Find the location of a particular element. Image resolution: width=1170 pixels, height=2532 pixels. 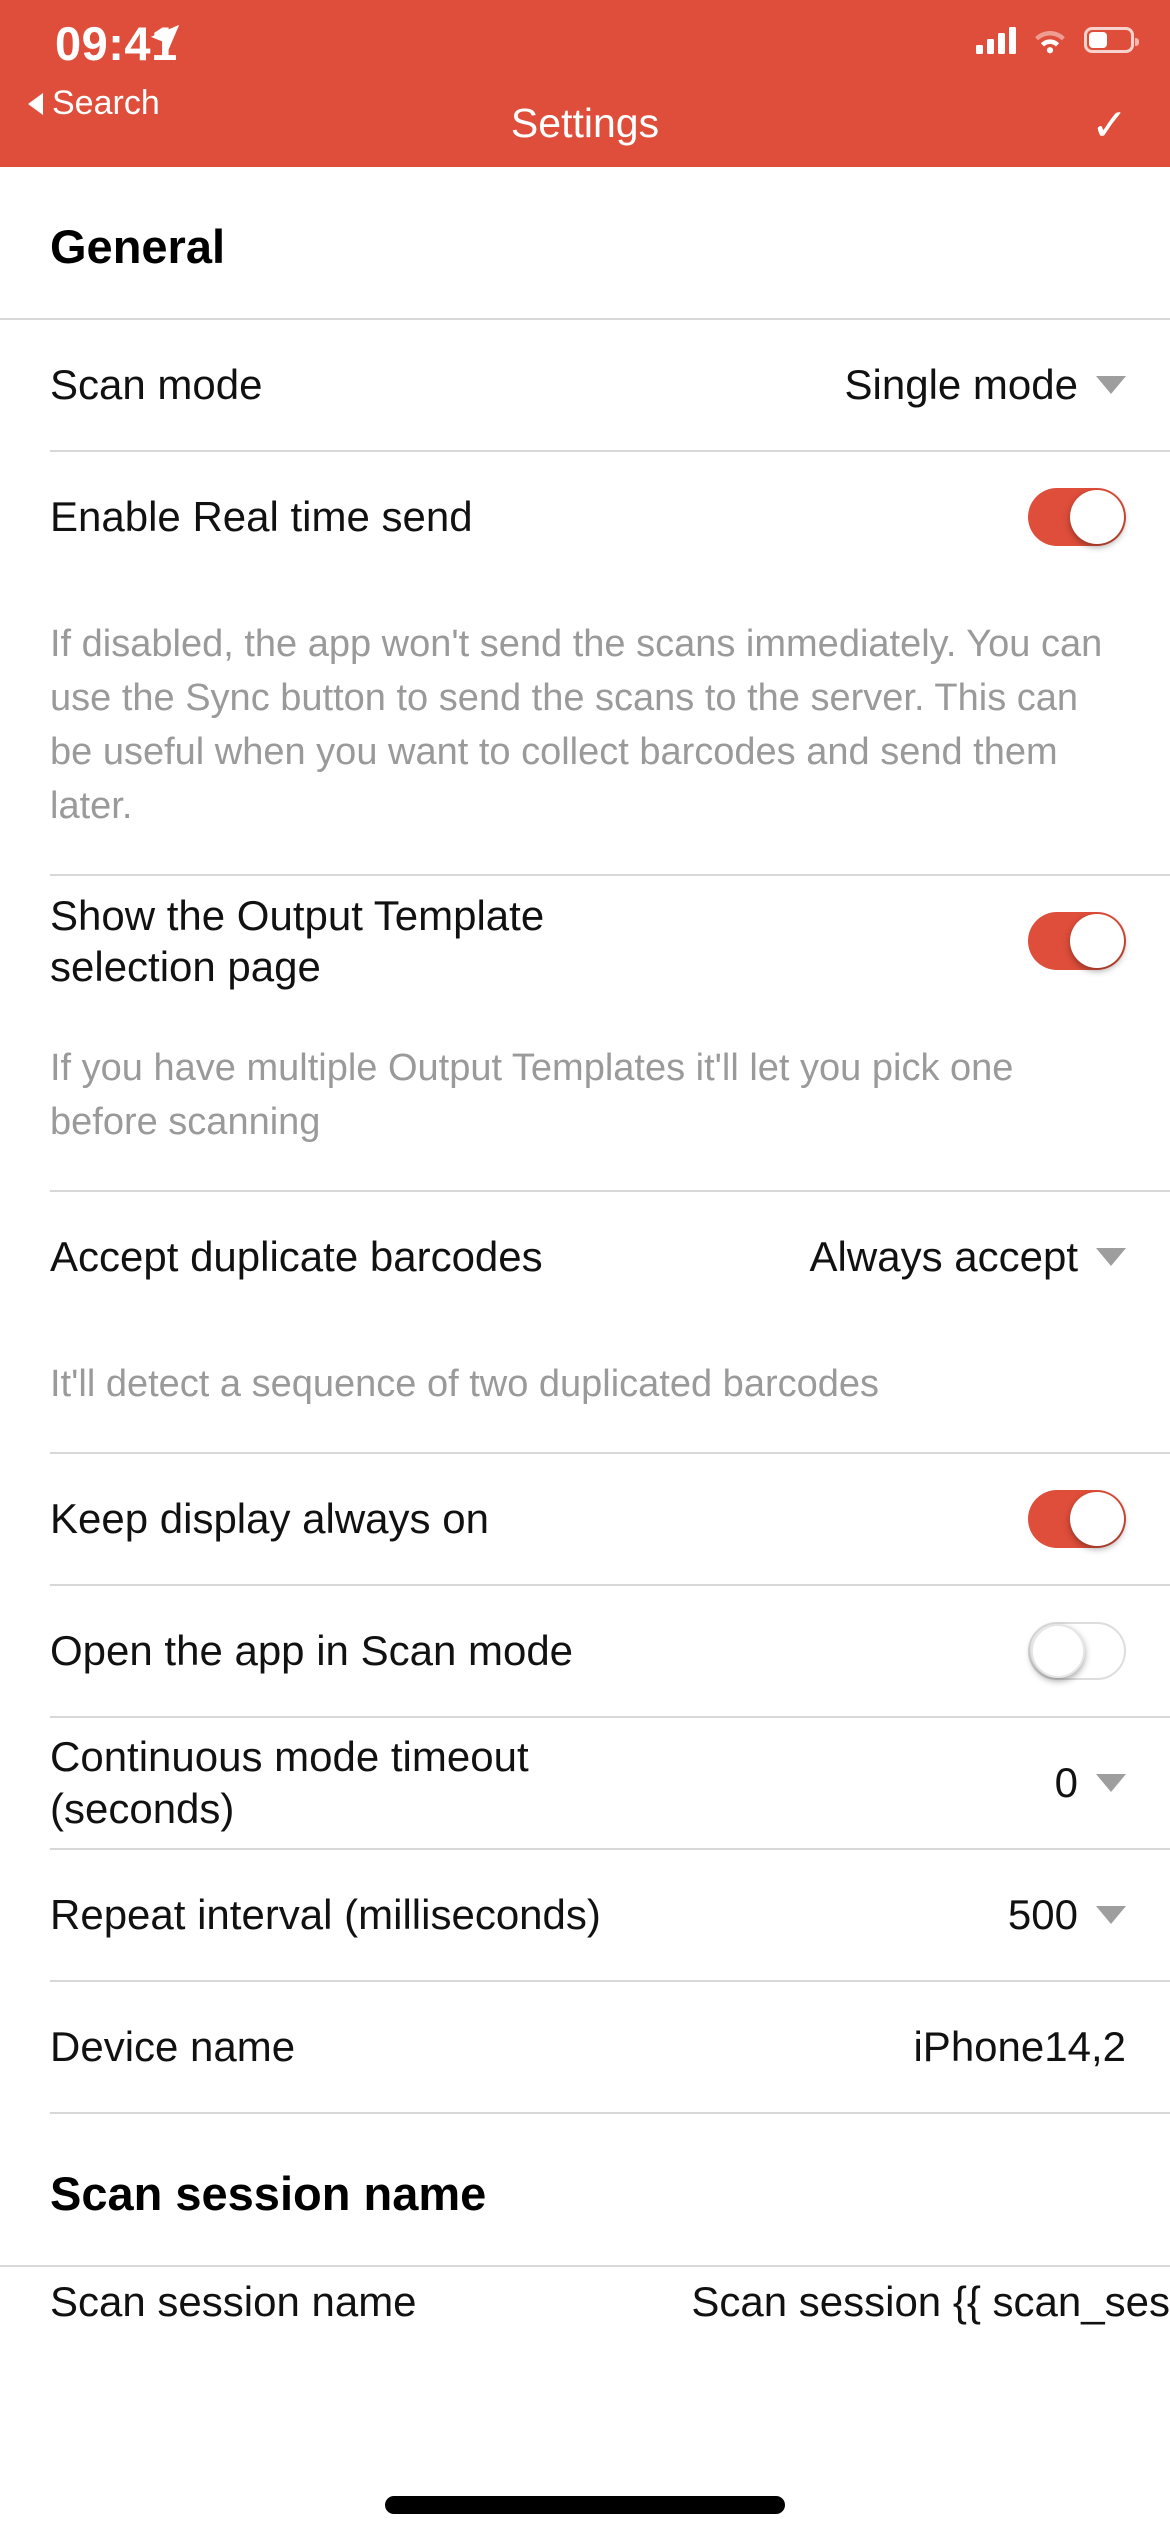

duplicate-barcodes-dropdown: Always accept is located at coordinates (968, 1257).